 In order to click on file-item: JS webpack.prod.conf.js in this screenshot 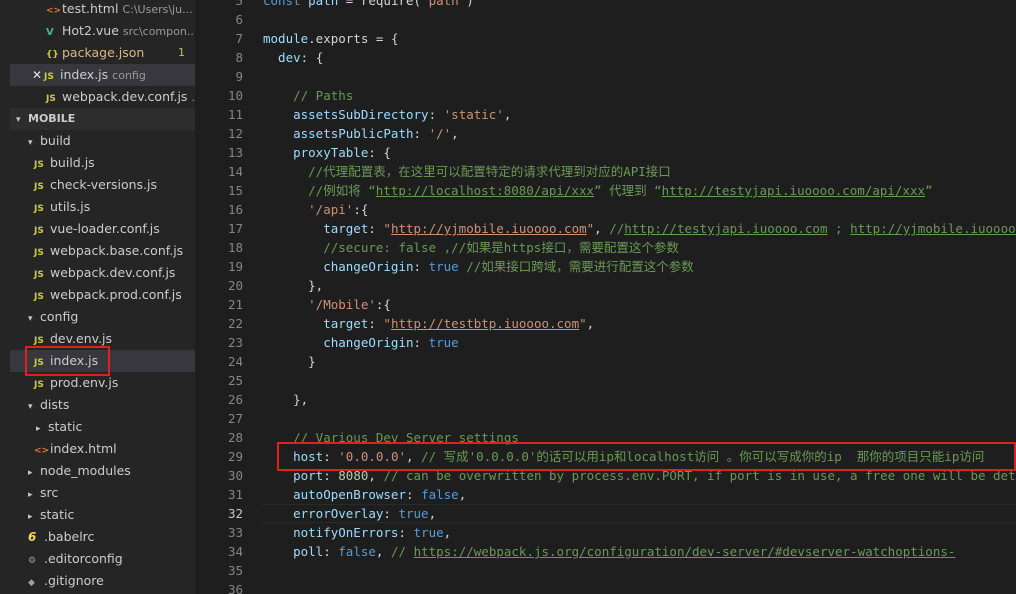, I will do `click(102, 295)`.